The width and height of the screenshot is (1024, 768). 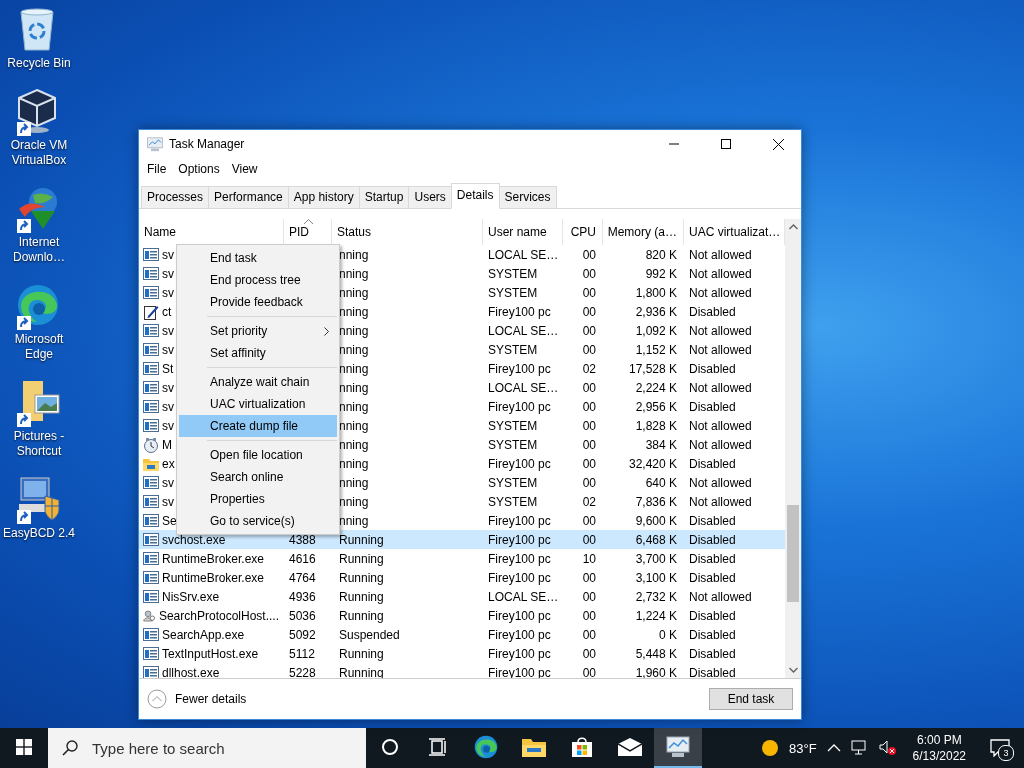 I want to click on context-menu-item: UAC virtualization, so click(x=258, y=404).